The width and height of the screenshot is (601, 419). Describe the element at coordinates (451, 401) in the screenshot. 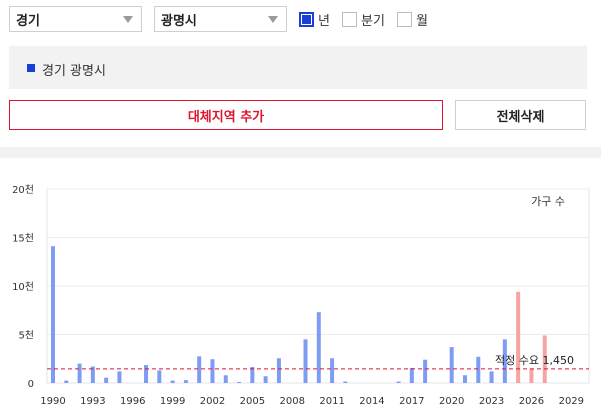

I see `x-tick-label: 2020` at that location.